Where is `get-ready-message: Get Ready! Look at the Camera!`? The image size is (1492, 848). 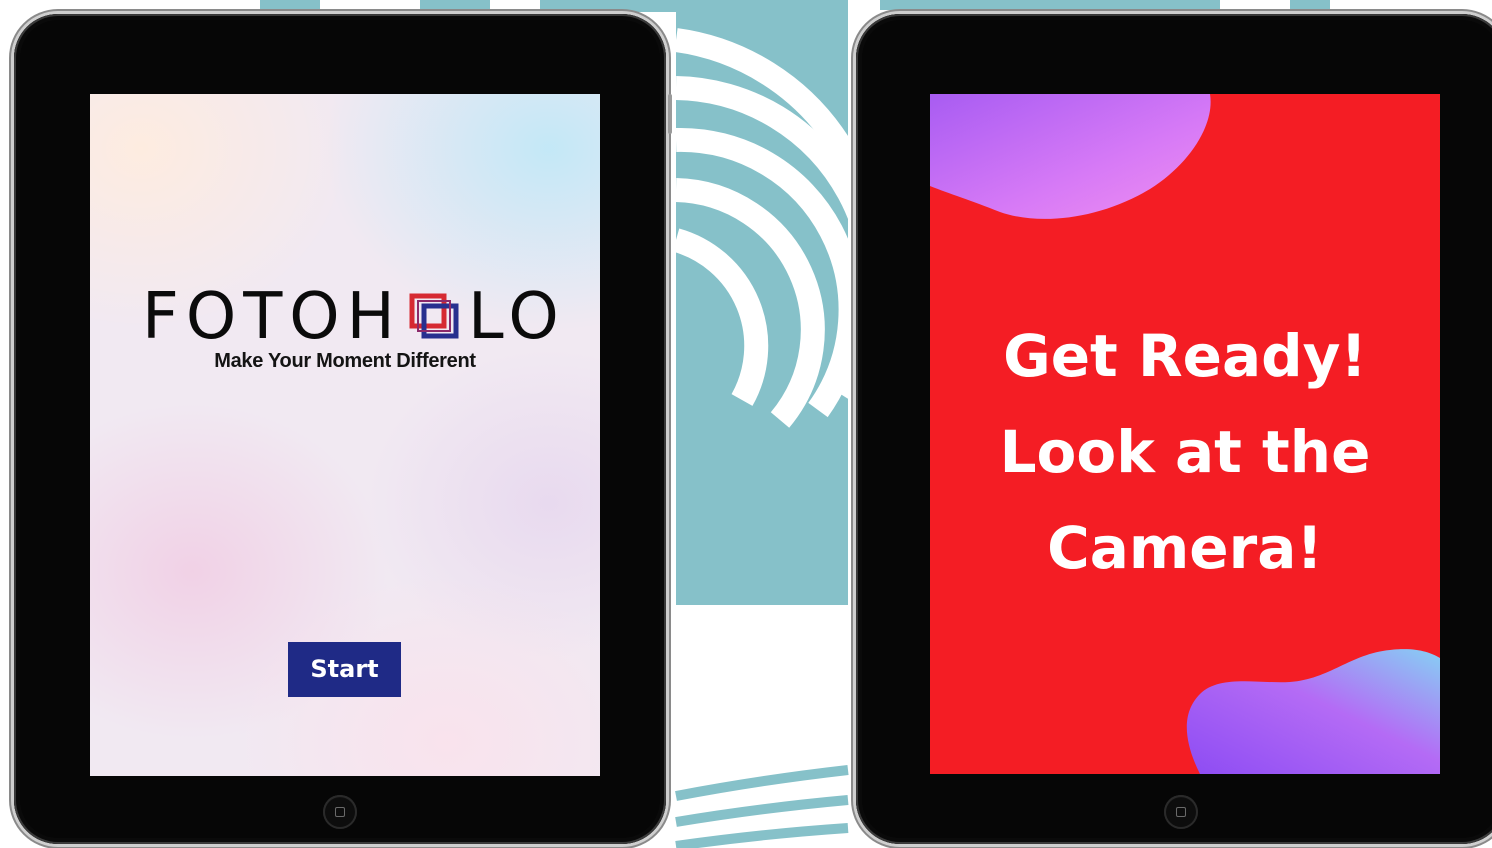
get-ready-message: Get Ready! Look at the Camera! is located at coordinates (1185, 452).